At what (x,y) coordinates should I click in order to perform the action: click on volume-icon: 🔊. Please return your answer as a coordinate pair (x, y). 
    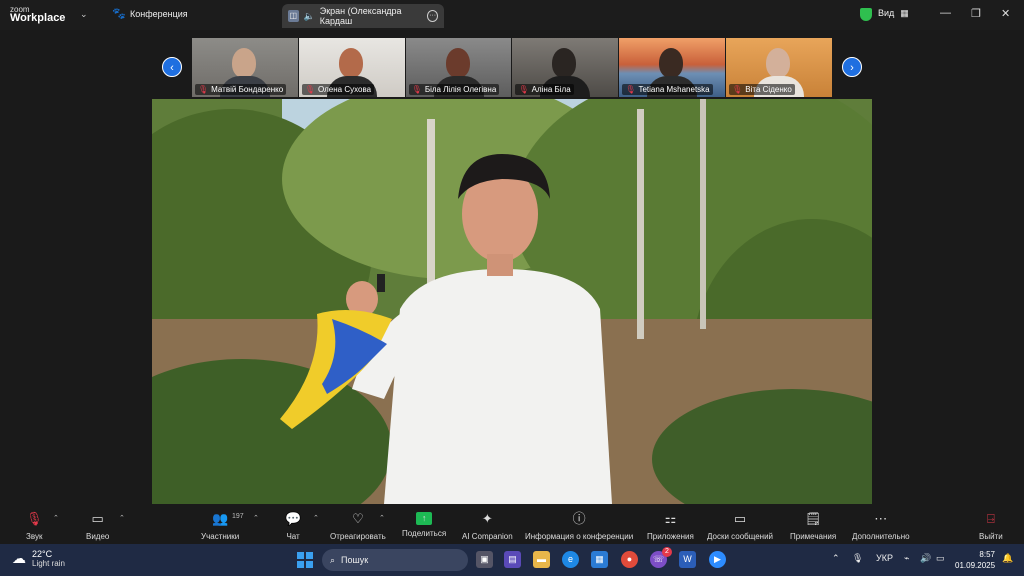
    Looking at the image, I should click on (925, 558).